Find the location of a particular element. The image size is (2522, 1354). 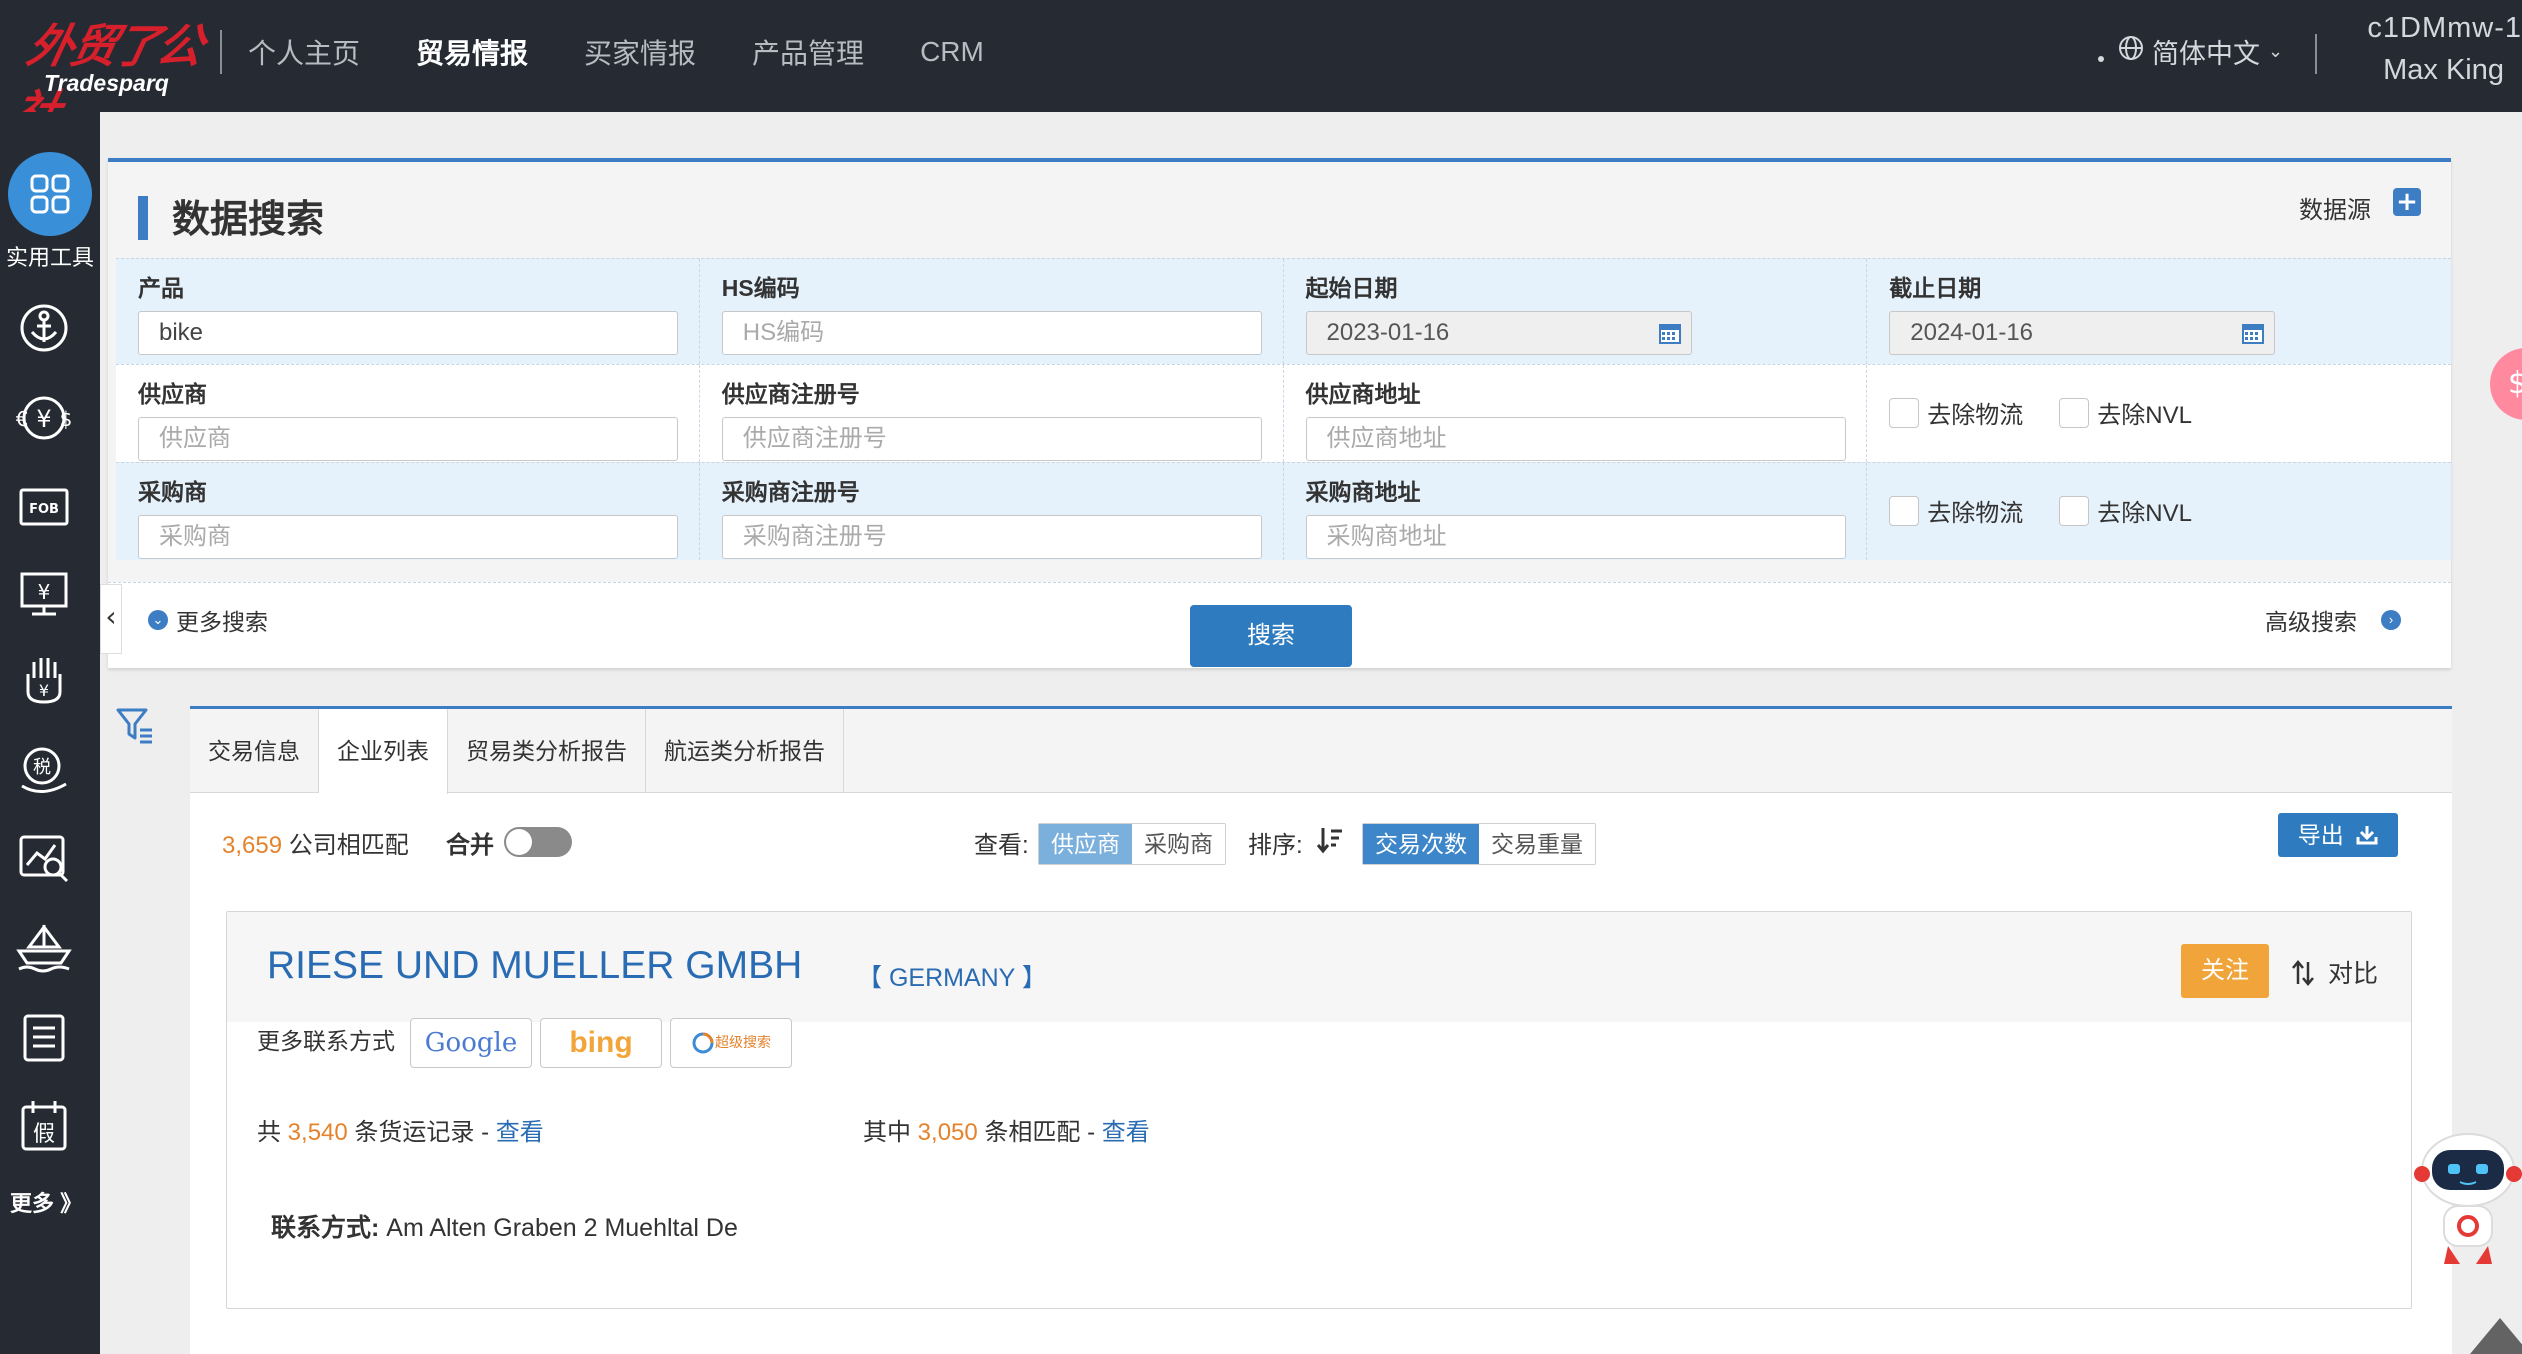

supplier-input: 供应商 is located at coordinates (408, 439).